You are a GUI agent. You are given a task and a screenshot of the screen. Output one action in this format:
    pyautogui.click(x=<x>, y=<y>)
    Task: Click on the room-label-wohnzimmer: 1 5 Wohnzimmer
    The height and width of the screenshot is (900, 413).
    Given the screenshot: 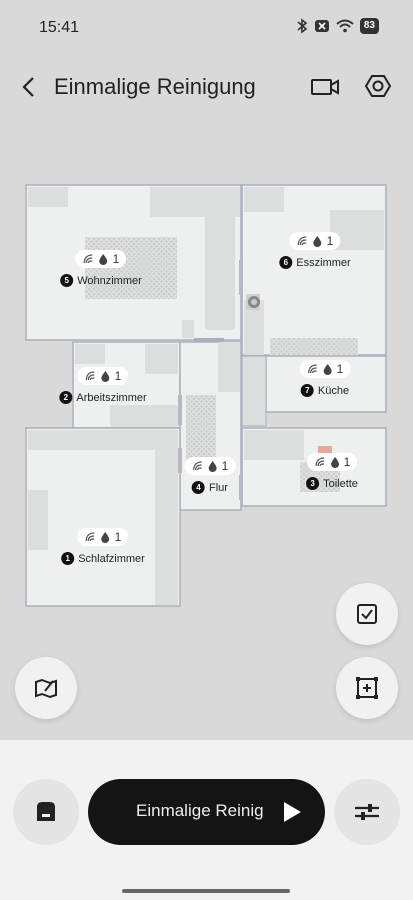 What is the action you would take?
    pyautogui.click(x=101, y=268)
    